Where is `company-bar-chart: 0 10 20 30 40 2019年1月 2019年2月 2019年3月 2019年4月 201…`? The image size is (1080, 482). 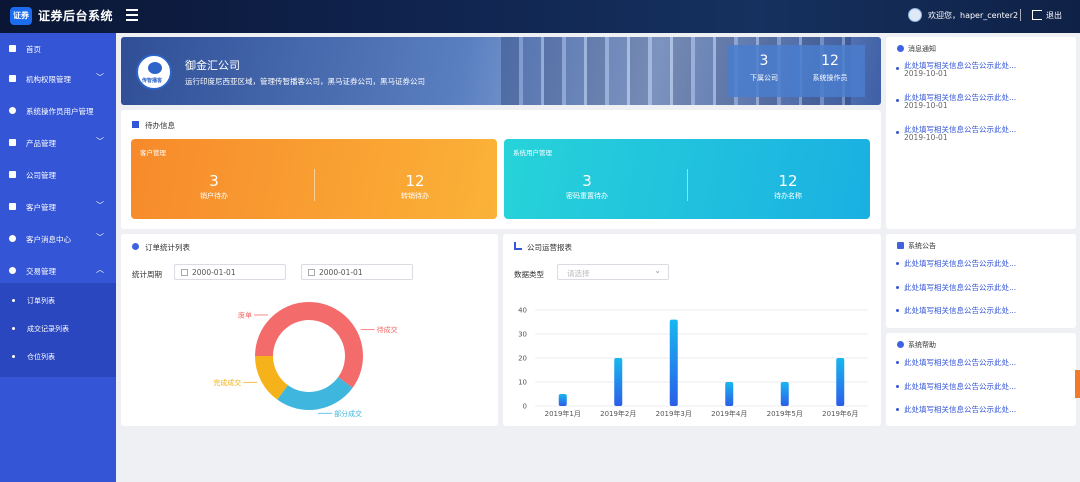 company-bar-chart: 0 10 20 30 40 2019年1月 2019年2月 2019年3月 2019年4月 201… is located at coordinates (693, 362).